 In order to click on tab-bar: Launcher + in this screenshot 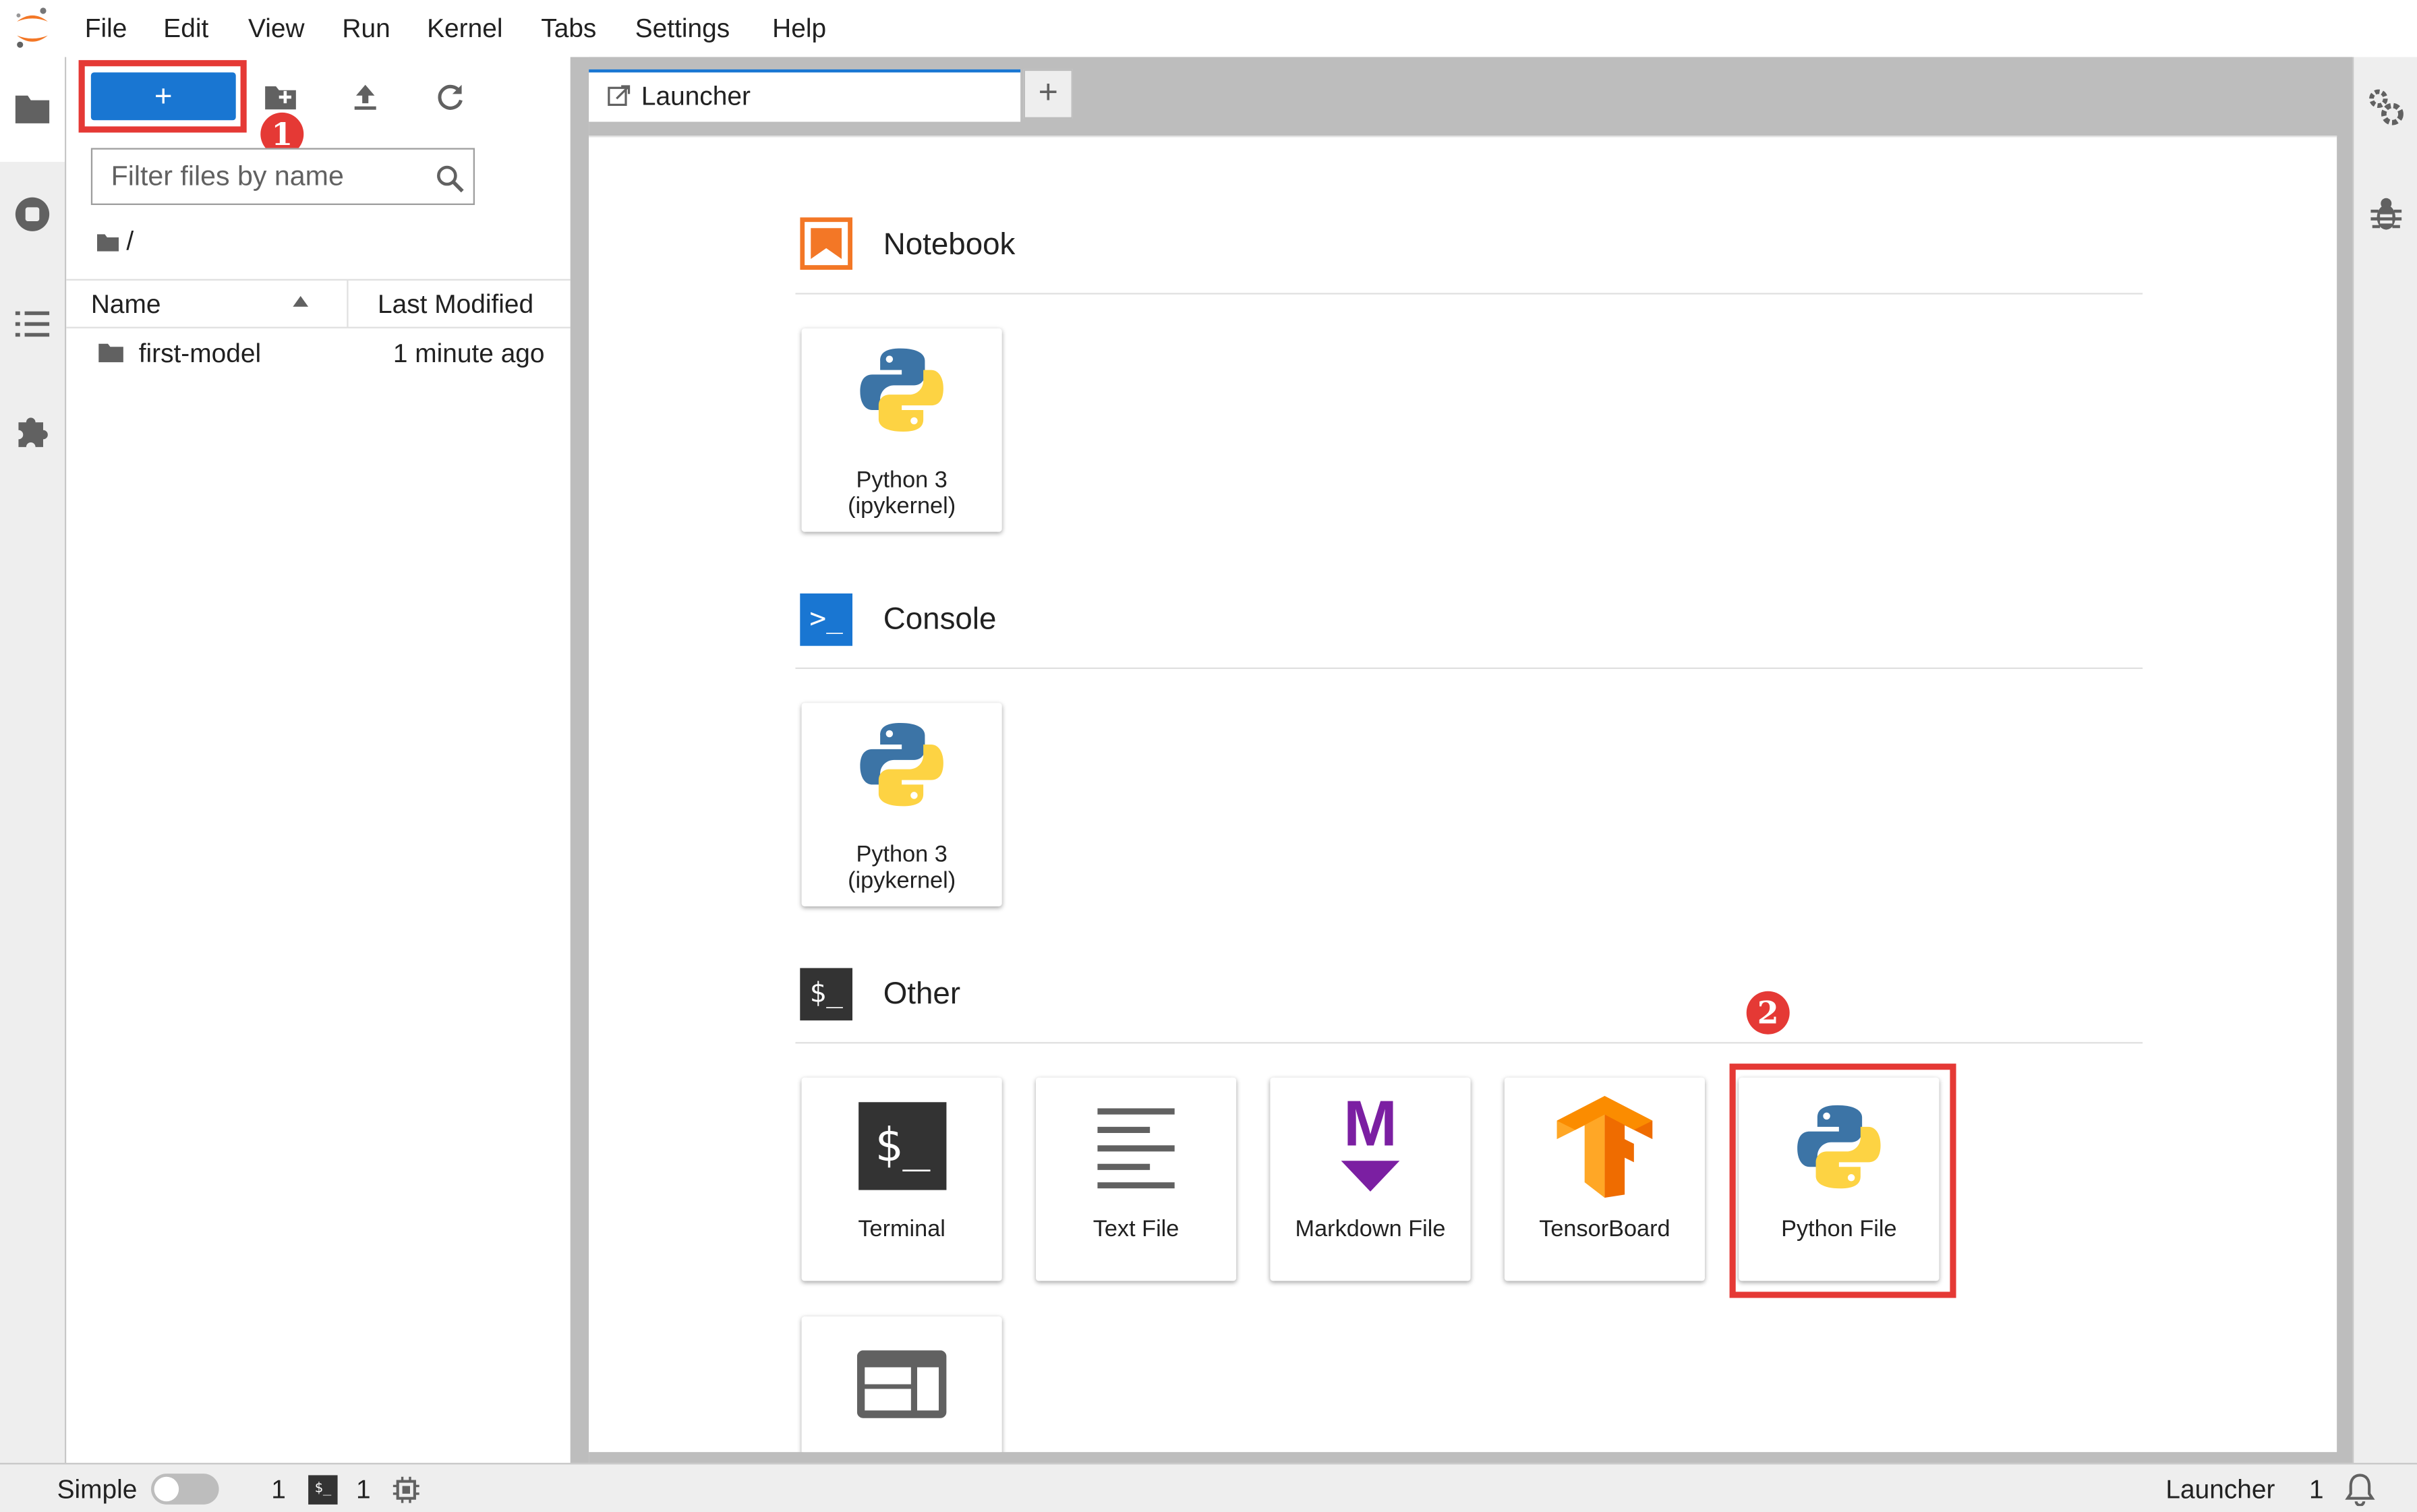, I will do `click(1471, 89)`.